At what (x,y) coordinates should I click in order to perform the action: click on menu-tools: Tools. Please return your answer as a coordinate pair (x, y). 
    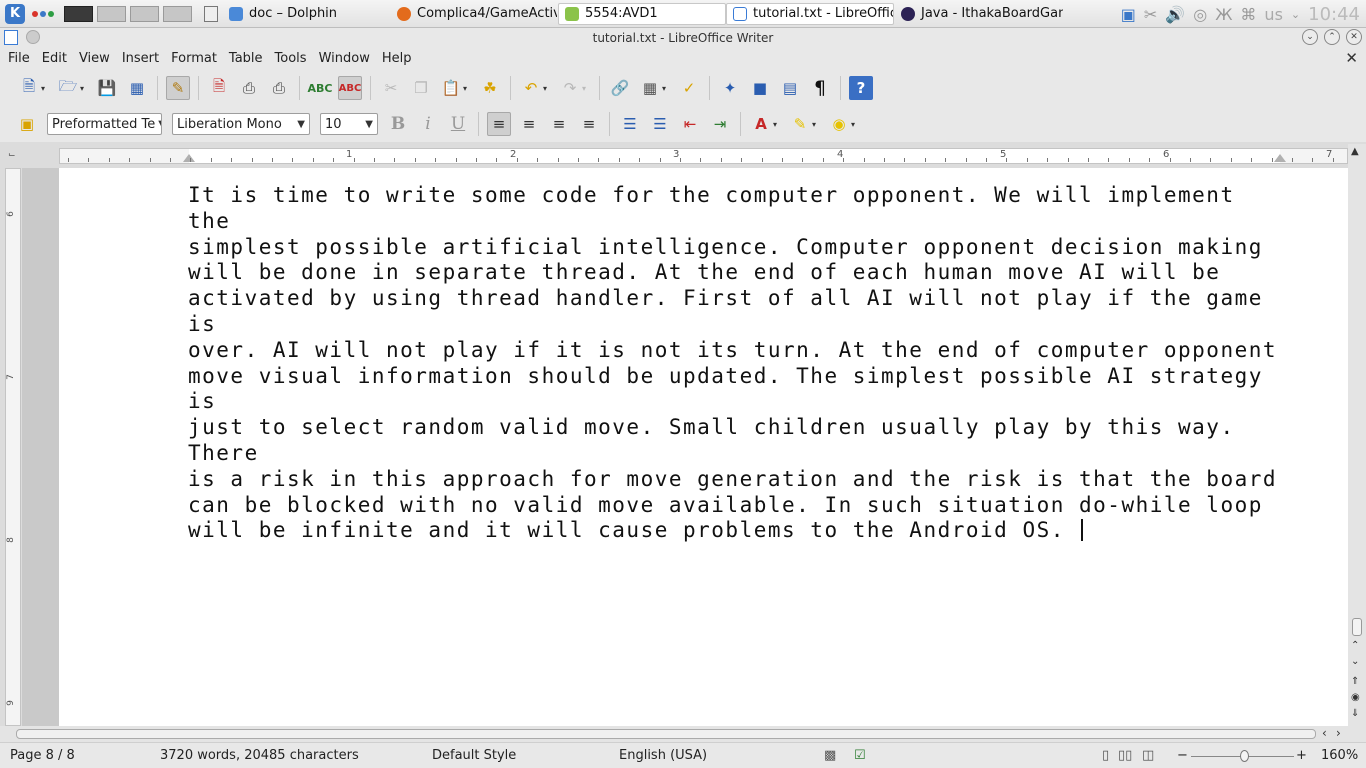
    Looking at the image, I should click on (291, 58).